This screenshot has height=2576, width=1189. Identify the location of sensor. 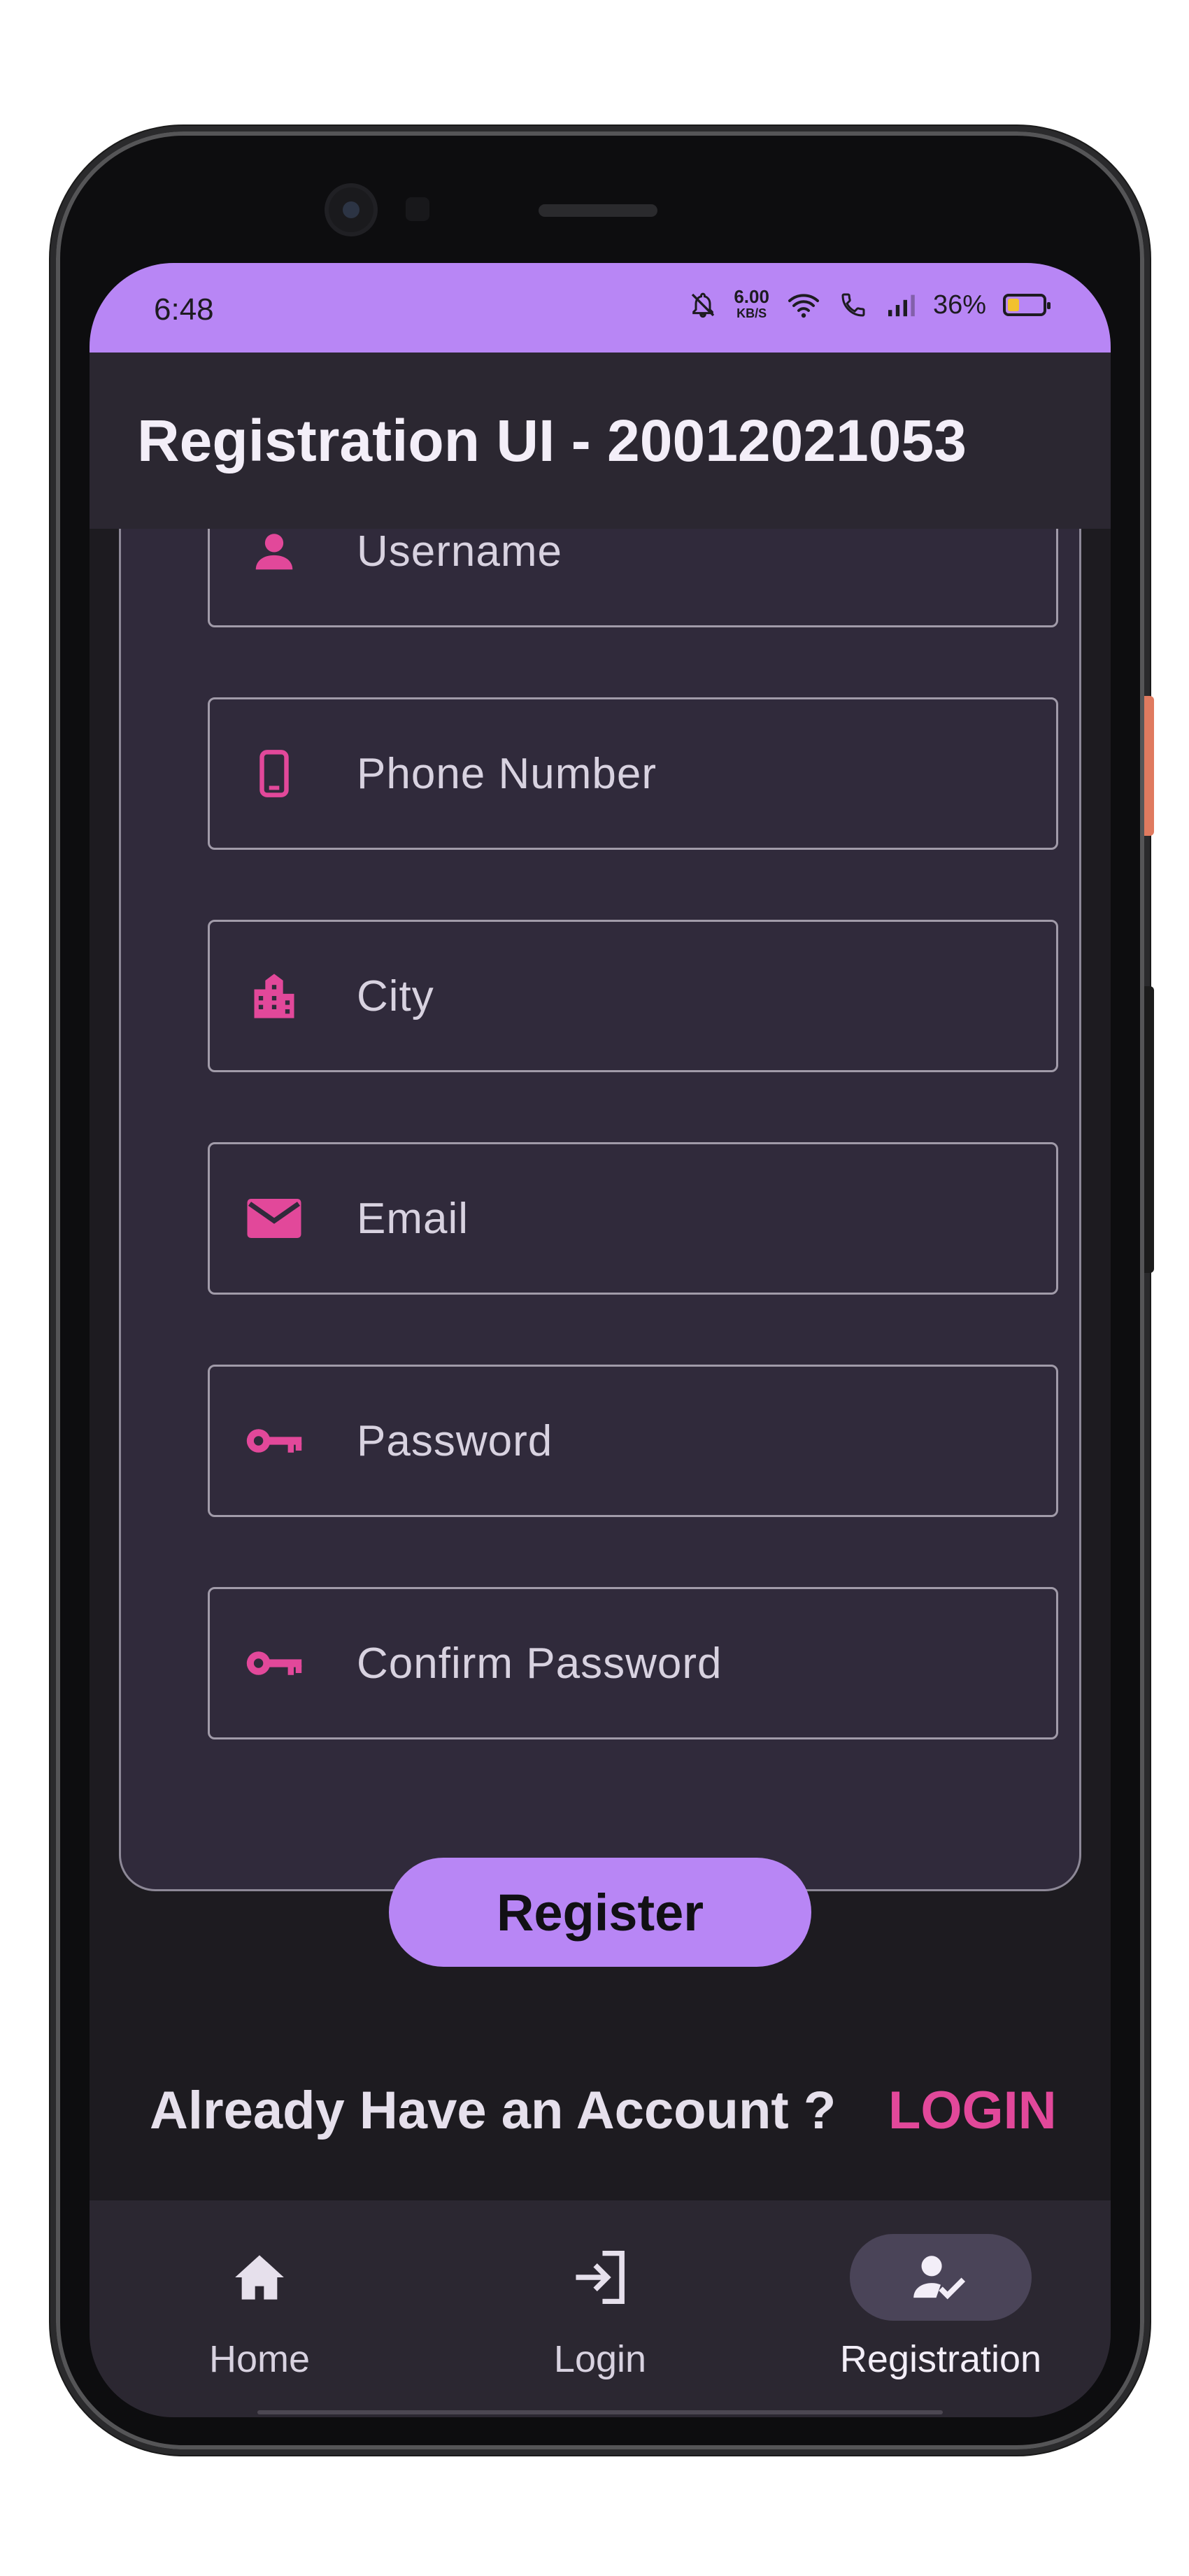
(417, 209).